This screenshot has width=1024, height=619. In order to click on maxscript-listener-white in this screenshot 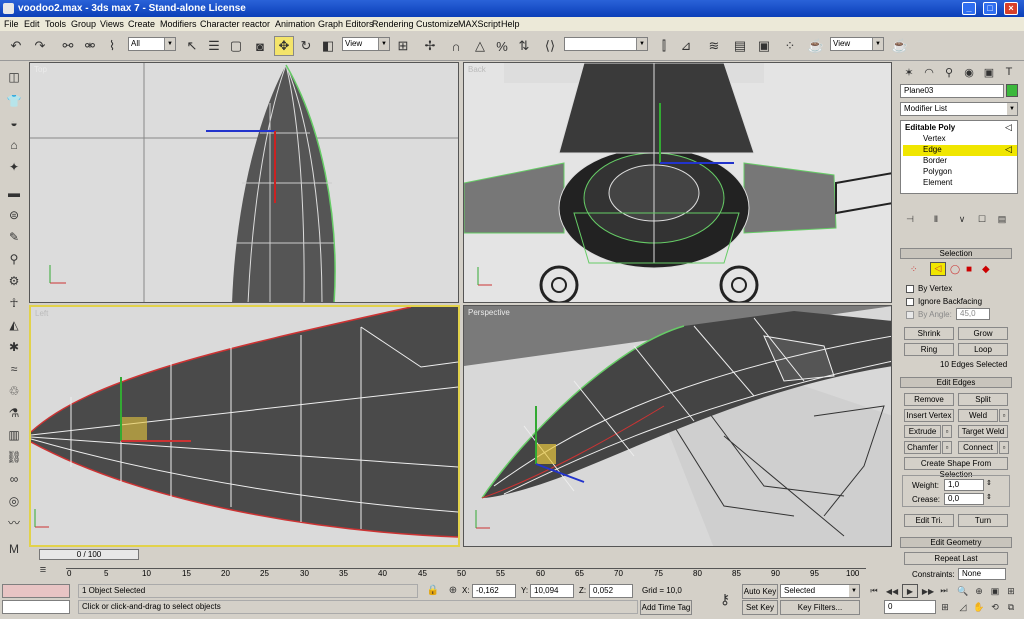, I will do `click(36, 607)`.